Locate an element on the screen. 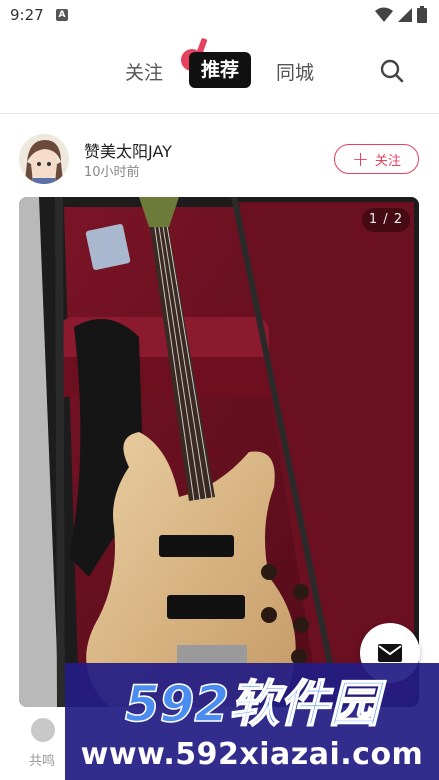 The height and width of the screenshot is (780, 439). tab-recommend: 推荐 is located at coordinates (220, 70).